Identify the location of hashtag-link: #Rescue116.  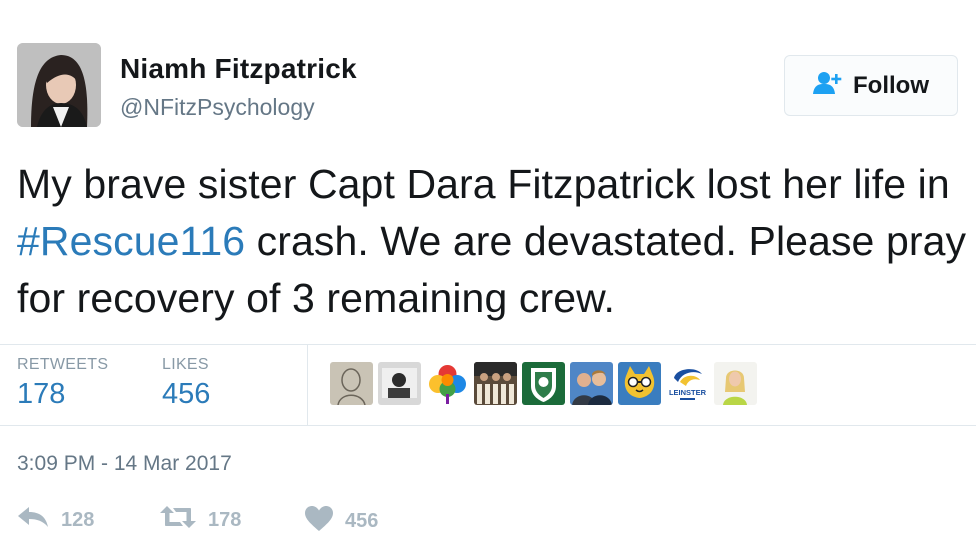
(131, 241).